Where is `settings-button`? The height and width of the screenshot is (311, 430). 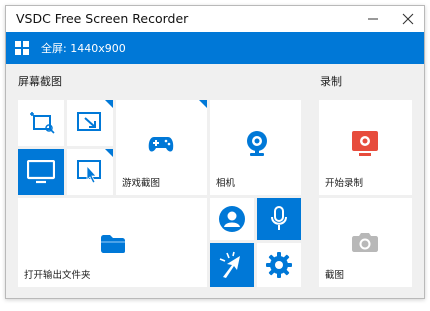 settings-button is located at coordinates (279, 265).